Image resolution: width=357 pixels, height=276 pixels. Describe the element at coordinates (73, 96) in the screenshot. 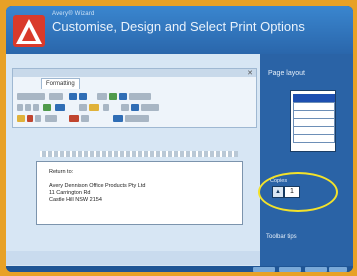

I see `undo-icon` at that location.